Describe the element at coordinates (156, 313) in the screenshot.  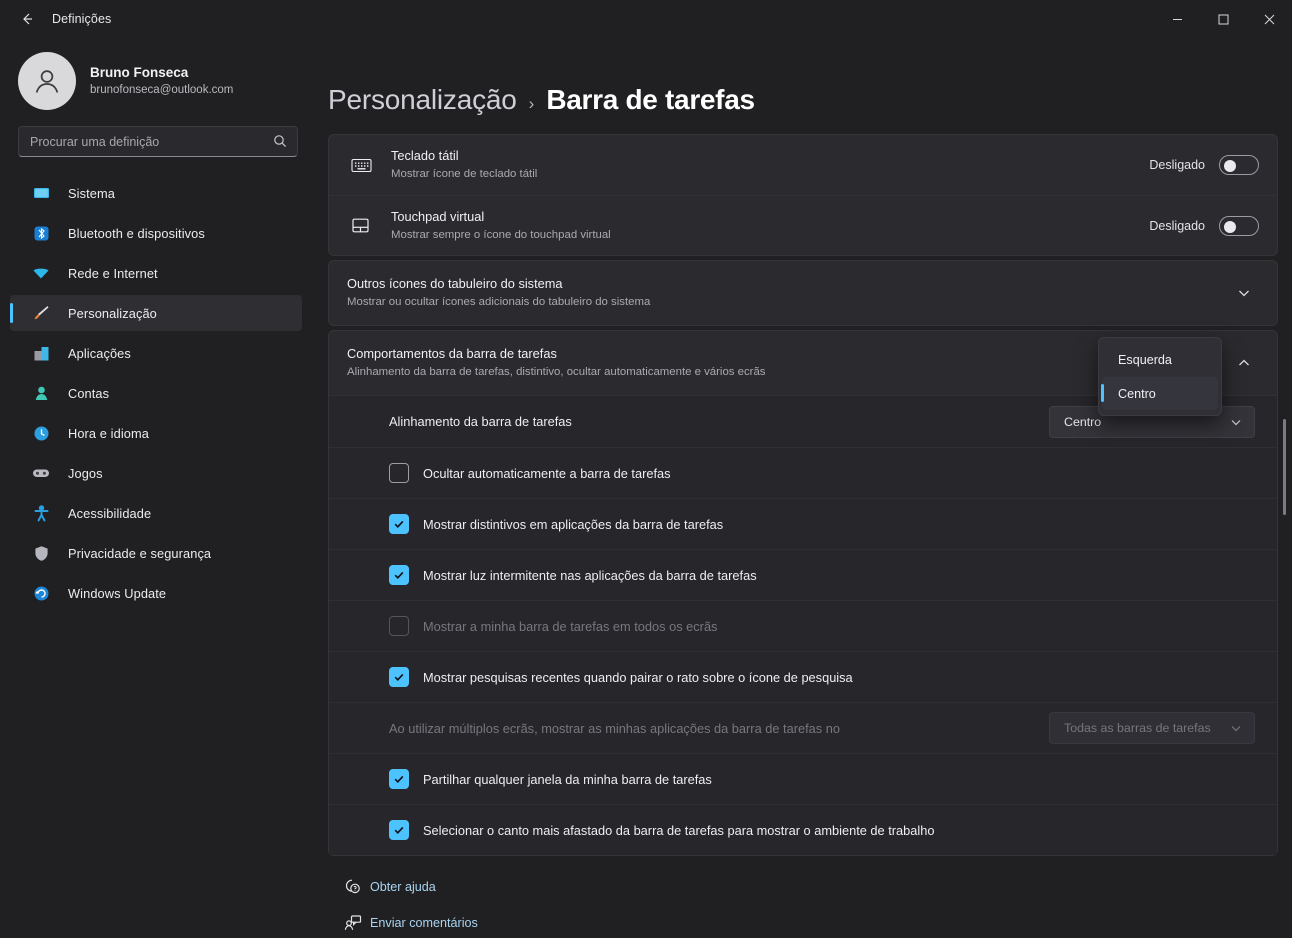
I see `sidebar-item-personalizacao: Personalização` at that location.